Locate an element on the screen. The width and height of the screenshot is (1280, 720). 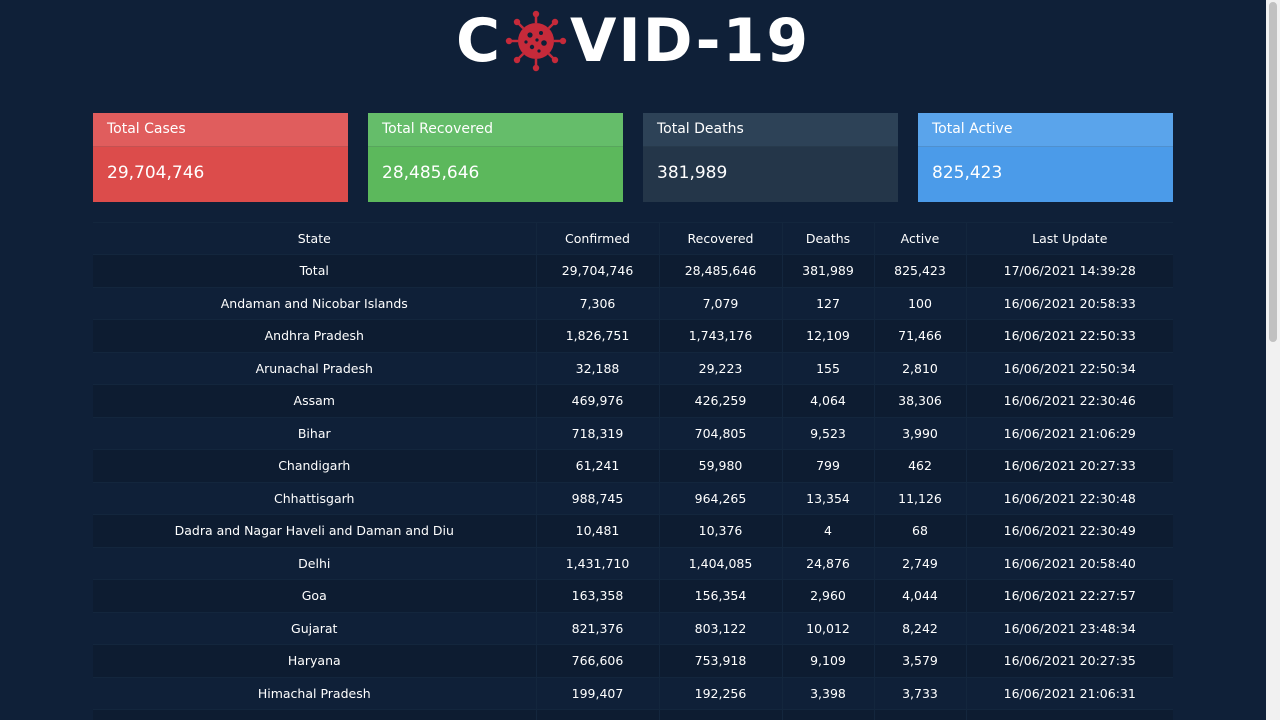
cell-confirmed: 821,376 is located at coordinates (597, 628).